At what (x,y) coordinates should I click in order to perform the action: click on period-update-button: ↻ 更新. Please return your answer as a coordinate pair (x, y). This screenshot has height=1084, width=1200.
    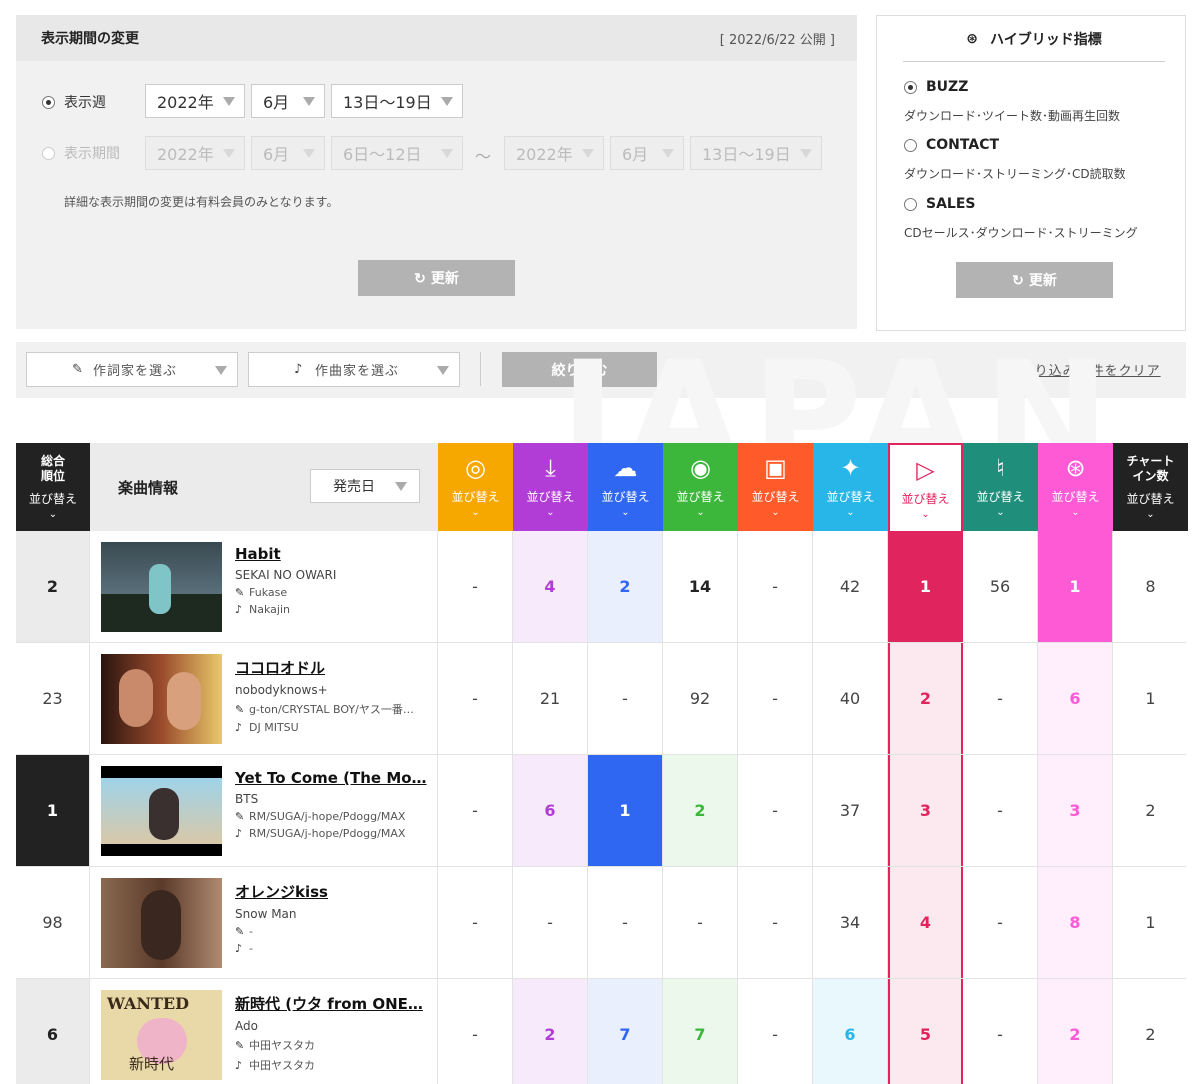
    Looking at the image, I should click on (436, 278).